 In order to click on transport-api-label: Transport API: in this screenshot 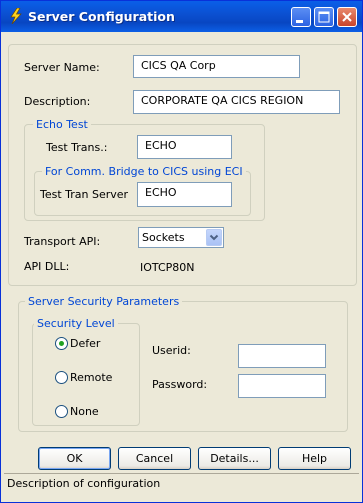, I will do `click(62, 241)`.